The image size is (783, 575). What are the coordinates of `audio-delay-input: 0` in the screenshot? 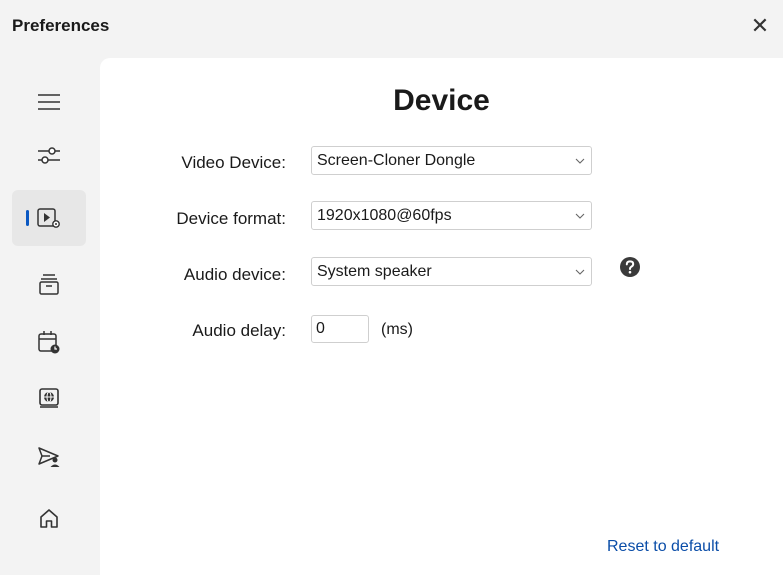 It's located at (340, 329).